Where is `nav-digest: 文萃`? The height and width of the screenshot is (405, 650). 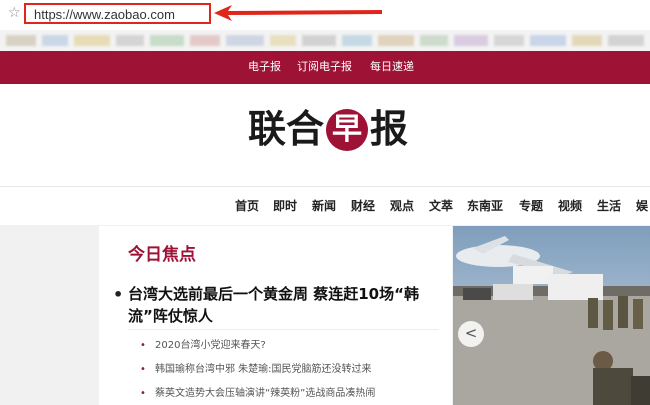 nav-digest: 文萃 is located at coordinates (441, 206).